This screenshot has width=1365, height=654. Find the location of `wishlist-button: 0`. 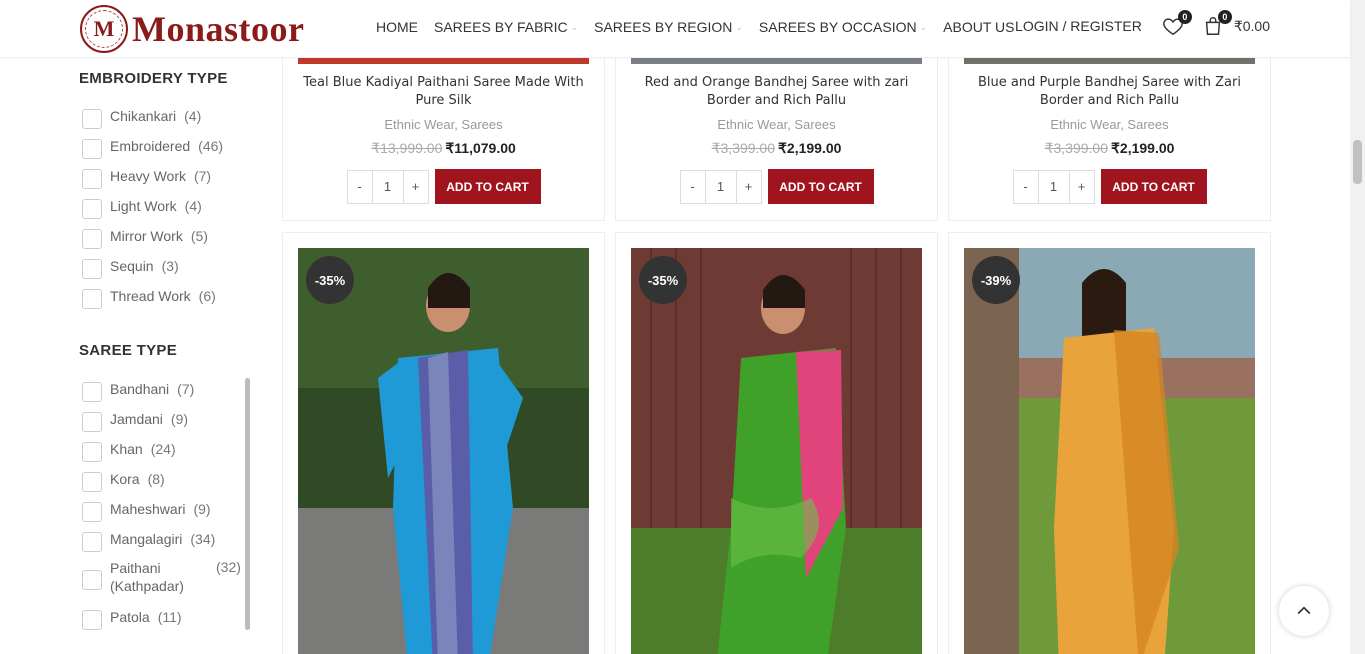

wishlist-button: 0 is located at coordinates (1177, 23).